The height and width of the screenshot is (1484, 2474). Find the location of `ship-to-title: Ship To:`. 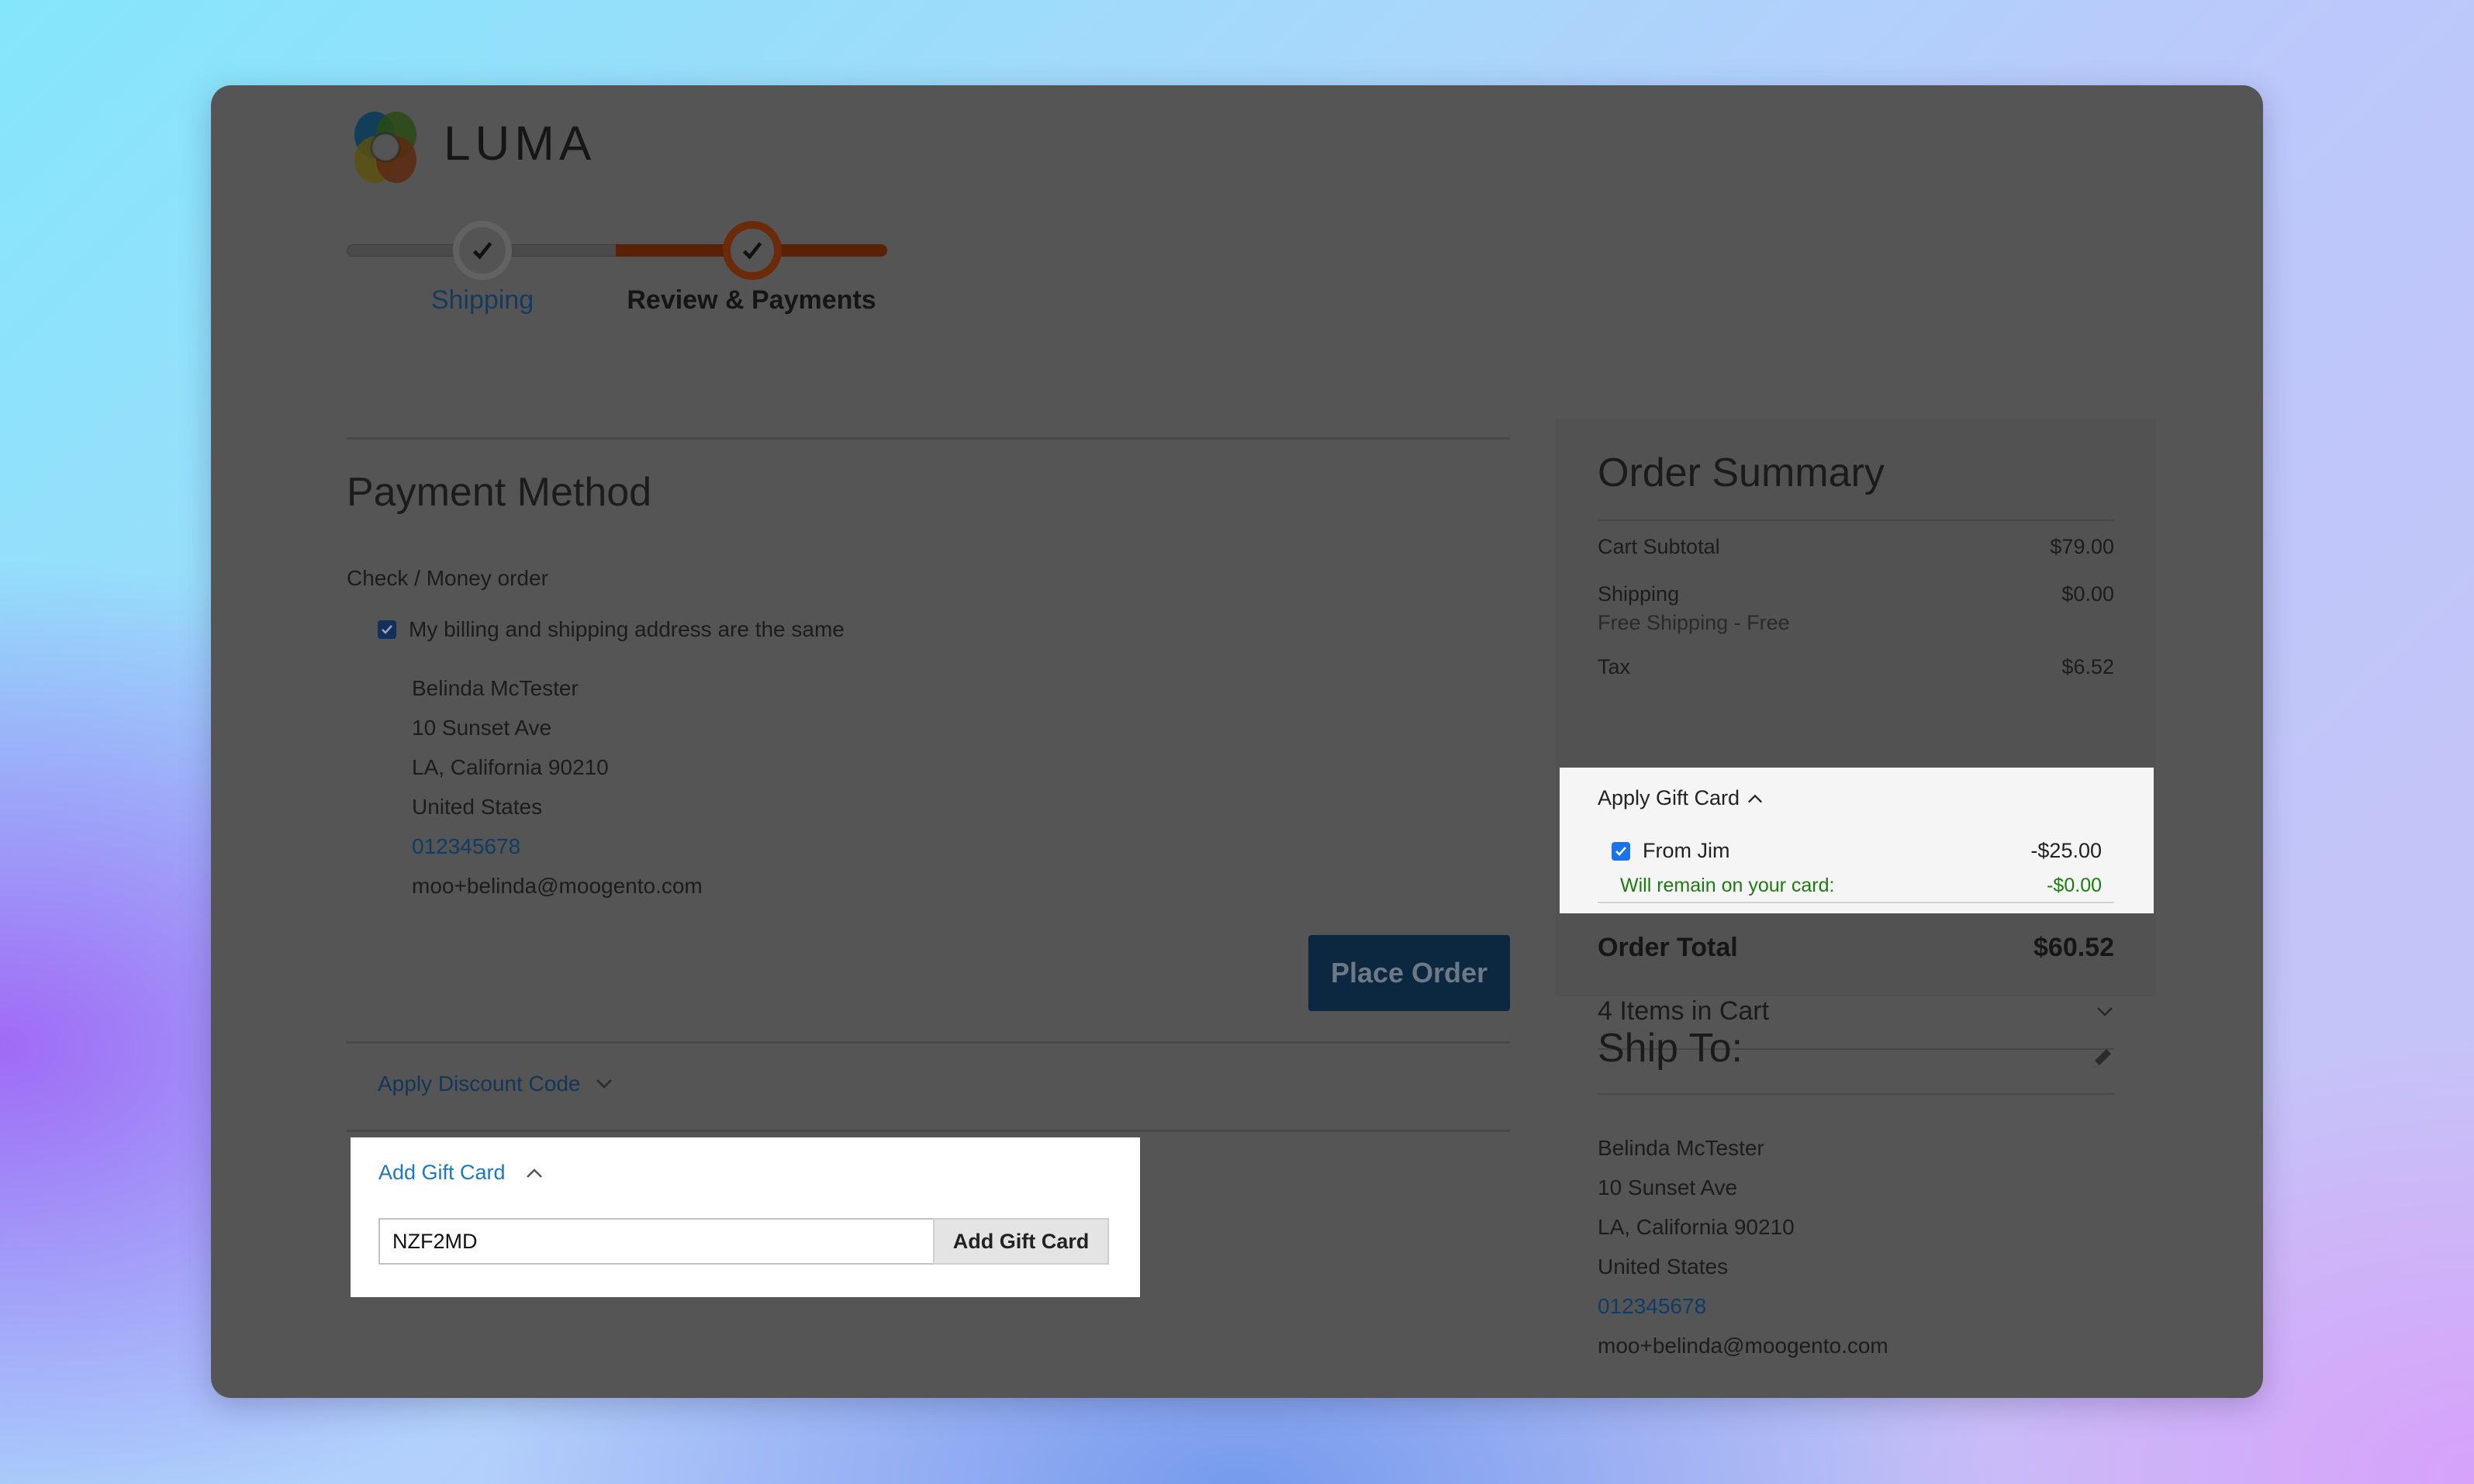

ship-to-title: Ship To: is located at coordinates (1671, 1048).